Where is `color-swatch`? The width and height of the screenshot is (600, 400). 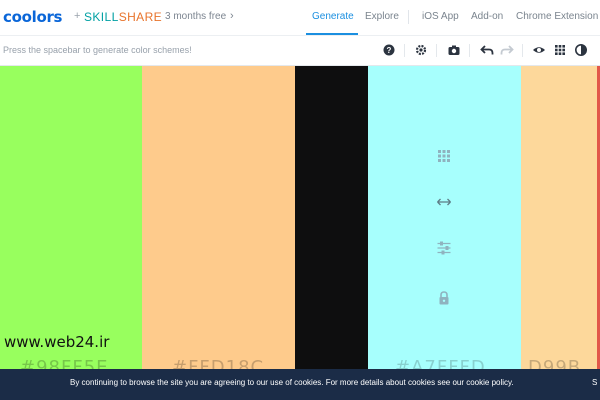 color-swatch is located at coordinates (331, 233).